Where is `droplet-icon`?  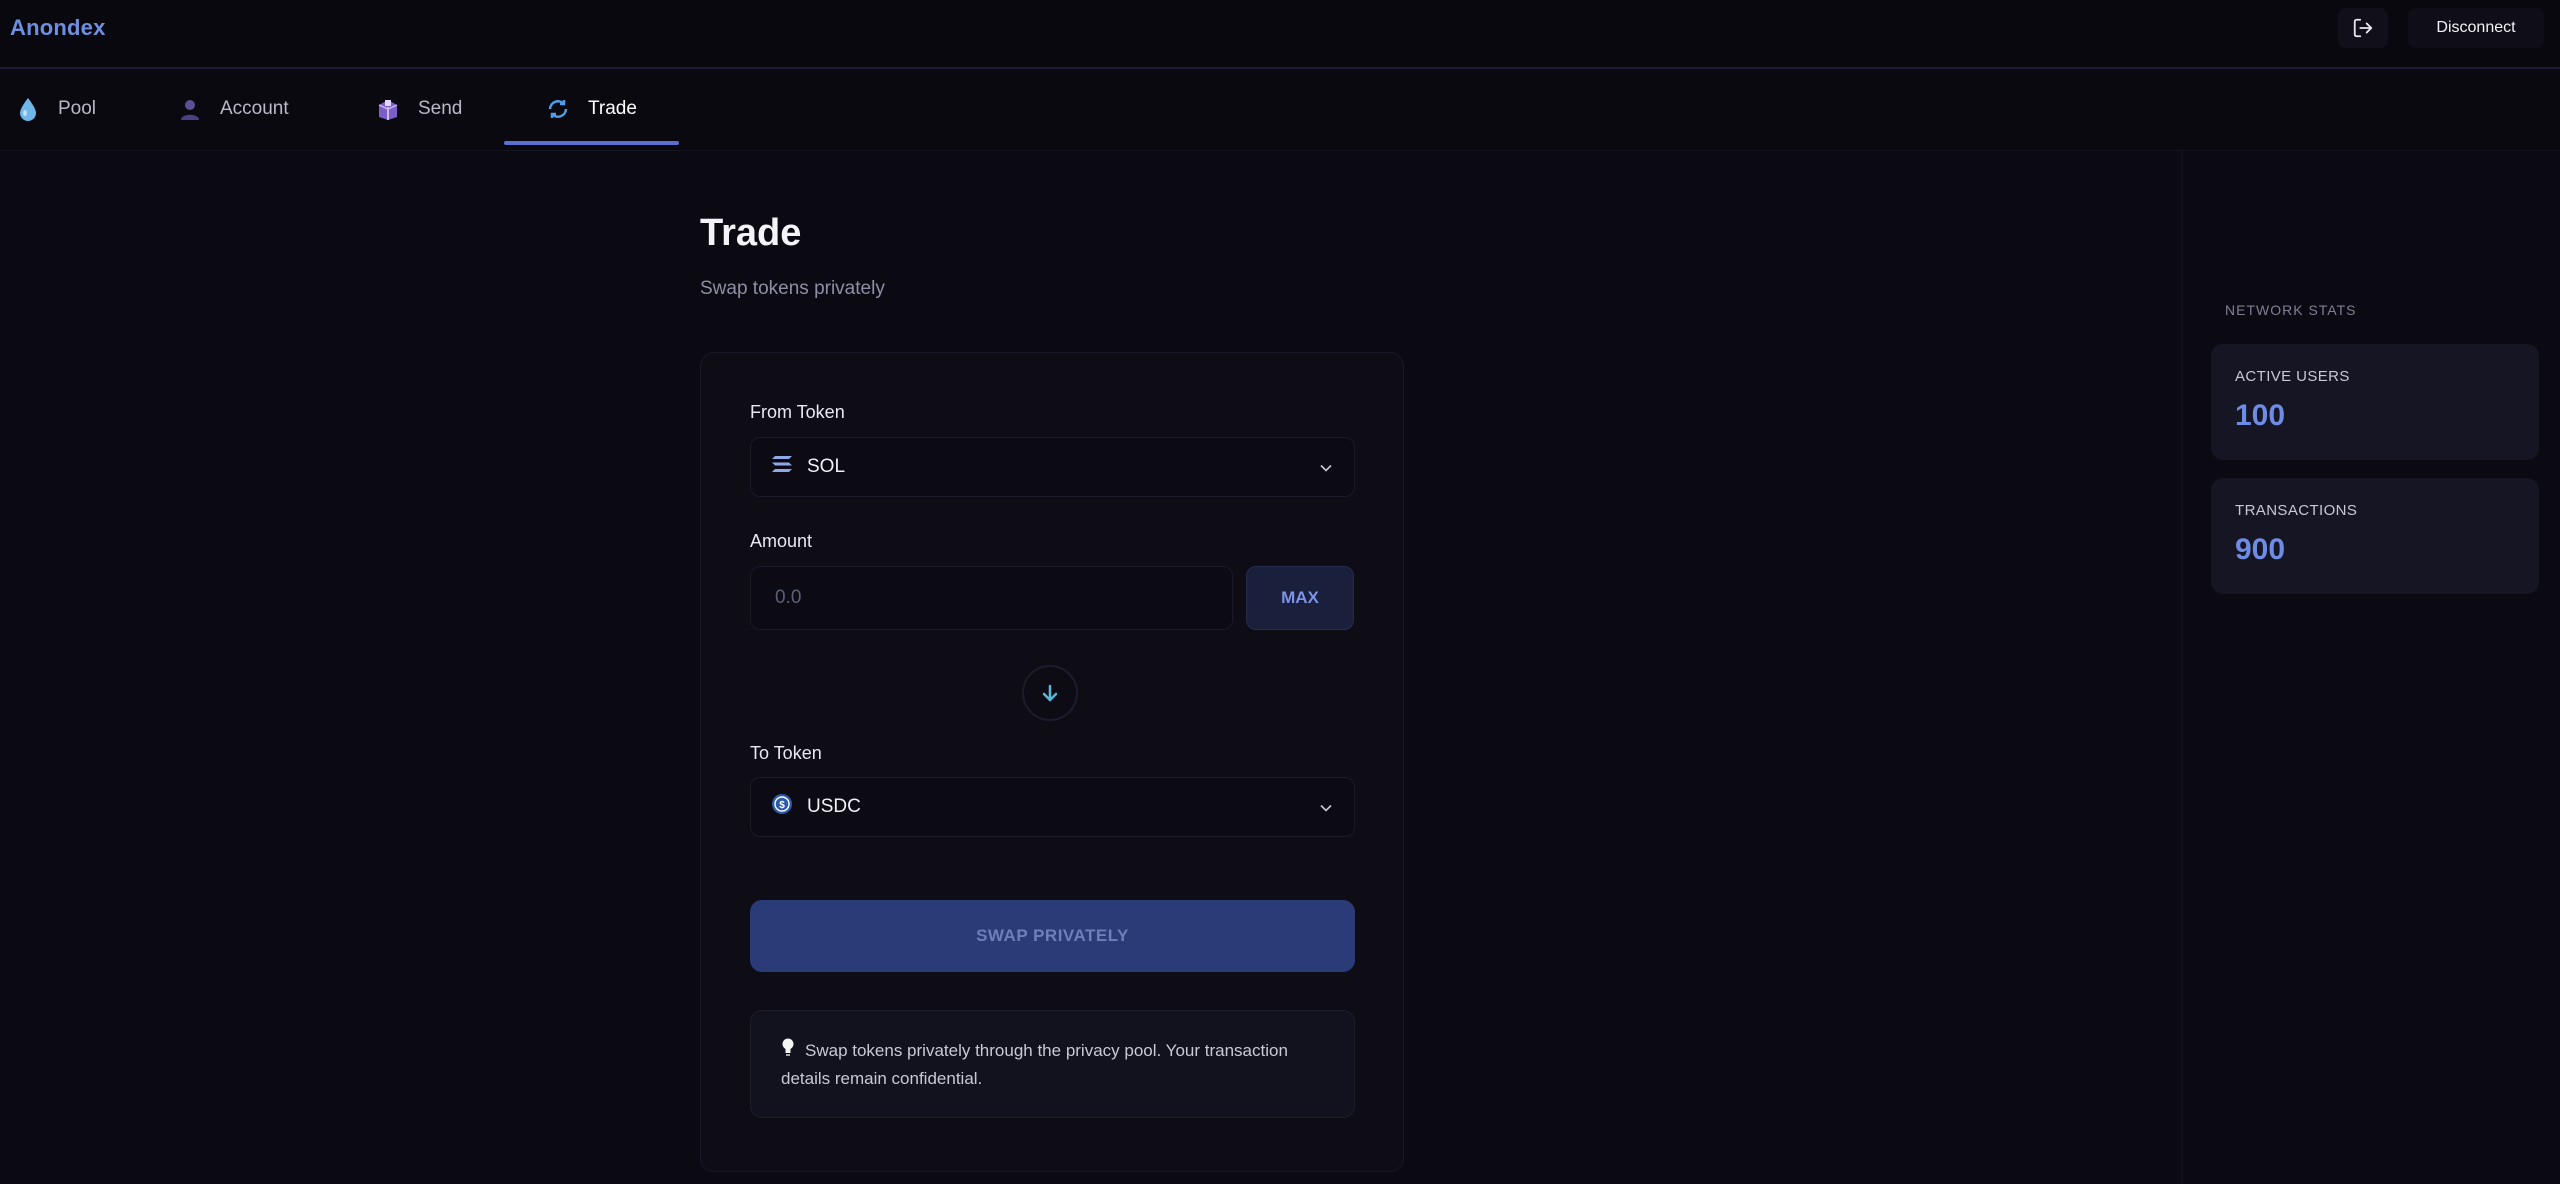
droplet-icon is located at coordinates (28, 109).